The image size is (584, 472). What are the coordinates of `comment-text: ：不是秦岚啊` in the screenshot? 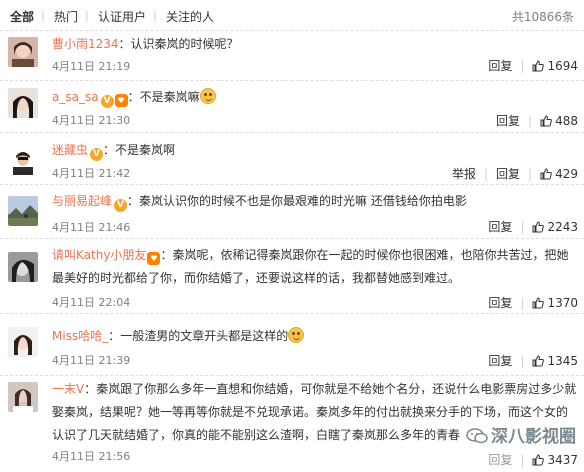 It's located at (139, 150).